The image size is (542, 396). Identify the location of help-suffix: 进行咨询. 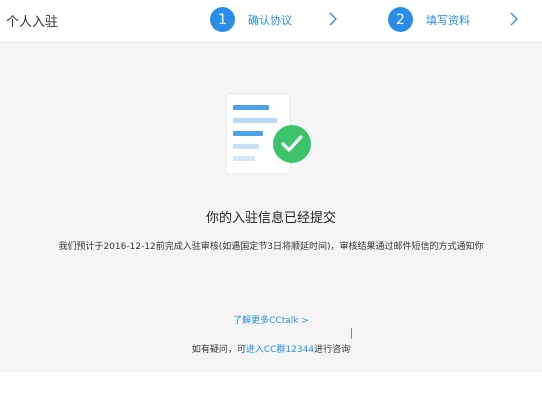
(332, 350).